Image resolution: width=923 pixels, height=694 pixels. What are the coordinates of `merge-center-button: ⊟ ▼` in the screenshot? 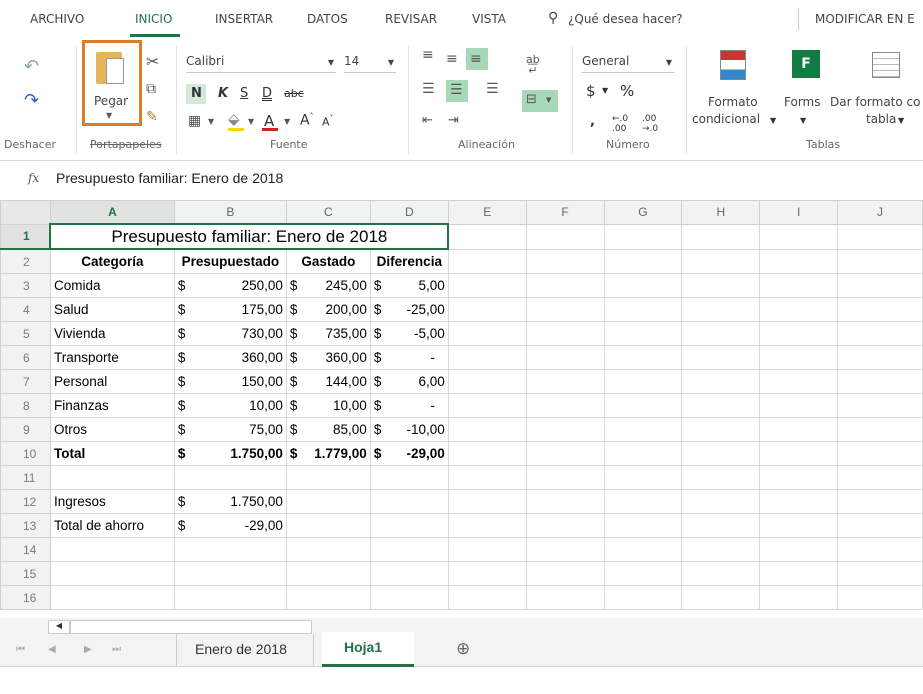 It's located at (540, 101).